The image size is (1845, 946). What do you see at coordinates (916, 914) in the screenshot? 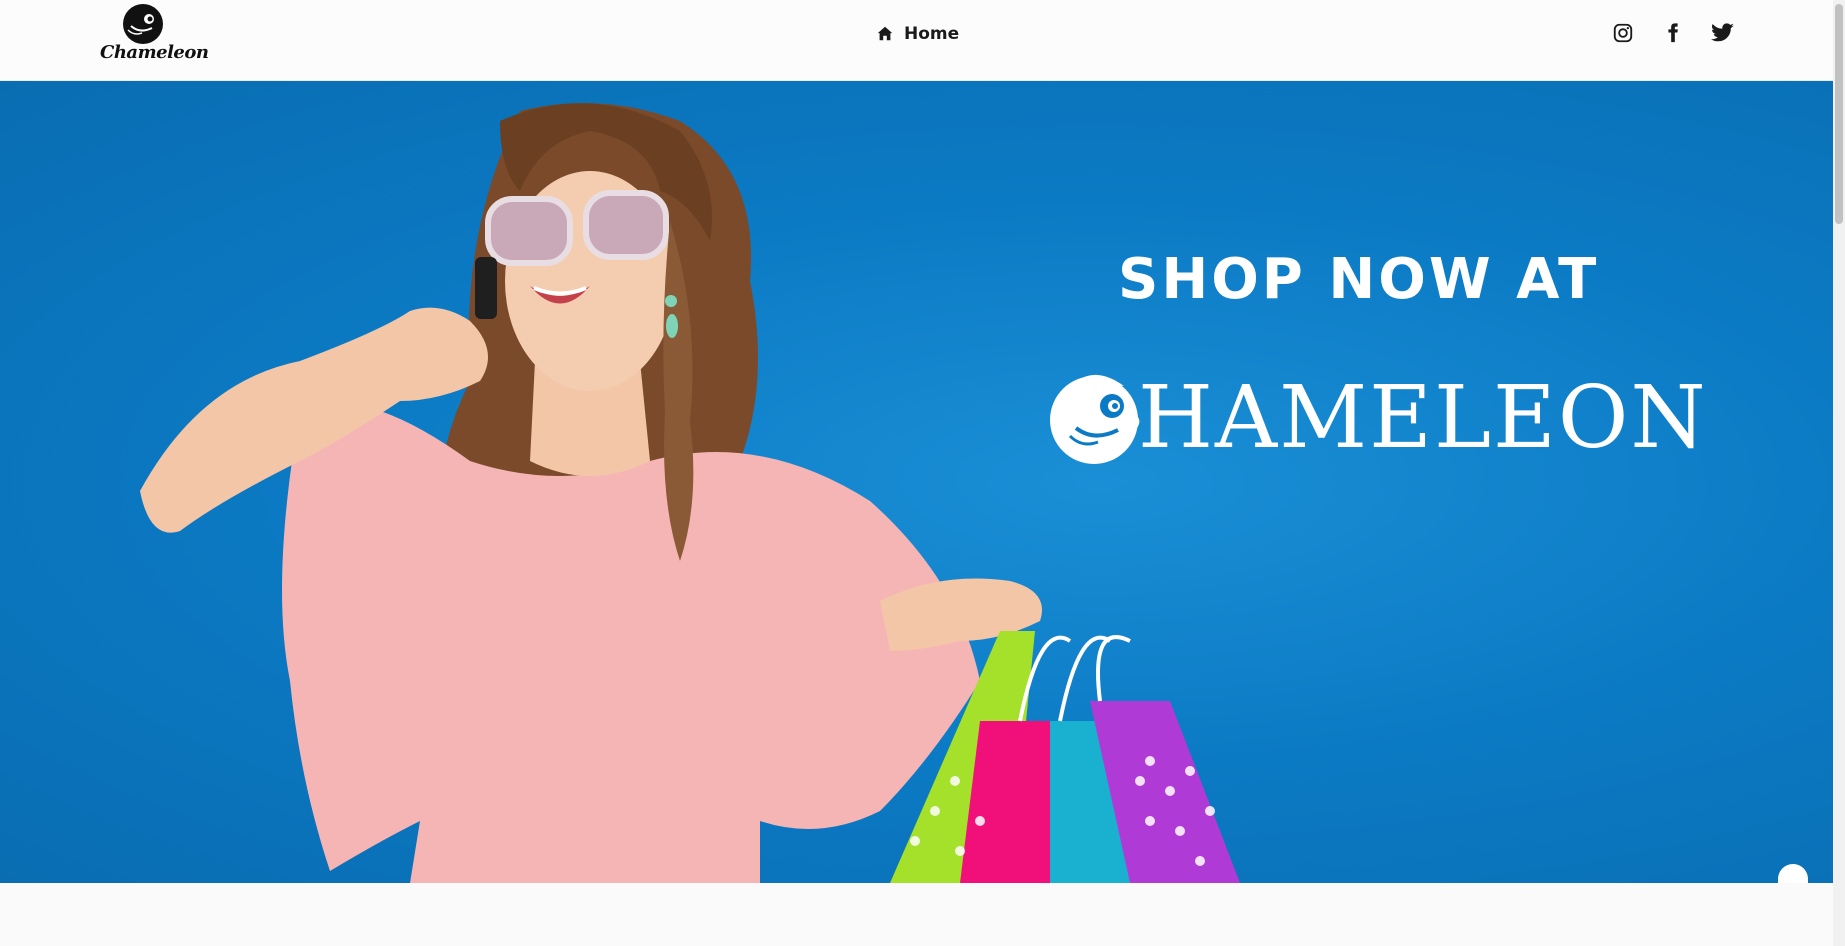
I see `page-content-below` at bounding box center [916, 914].